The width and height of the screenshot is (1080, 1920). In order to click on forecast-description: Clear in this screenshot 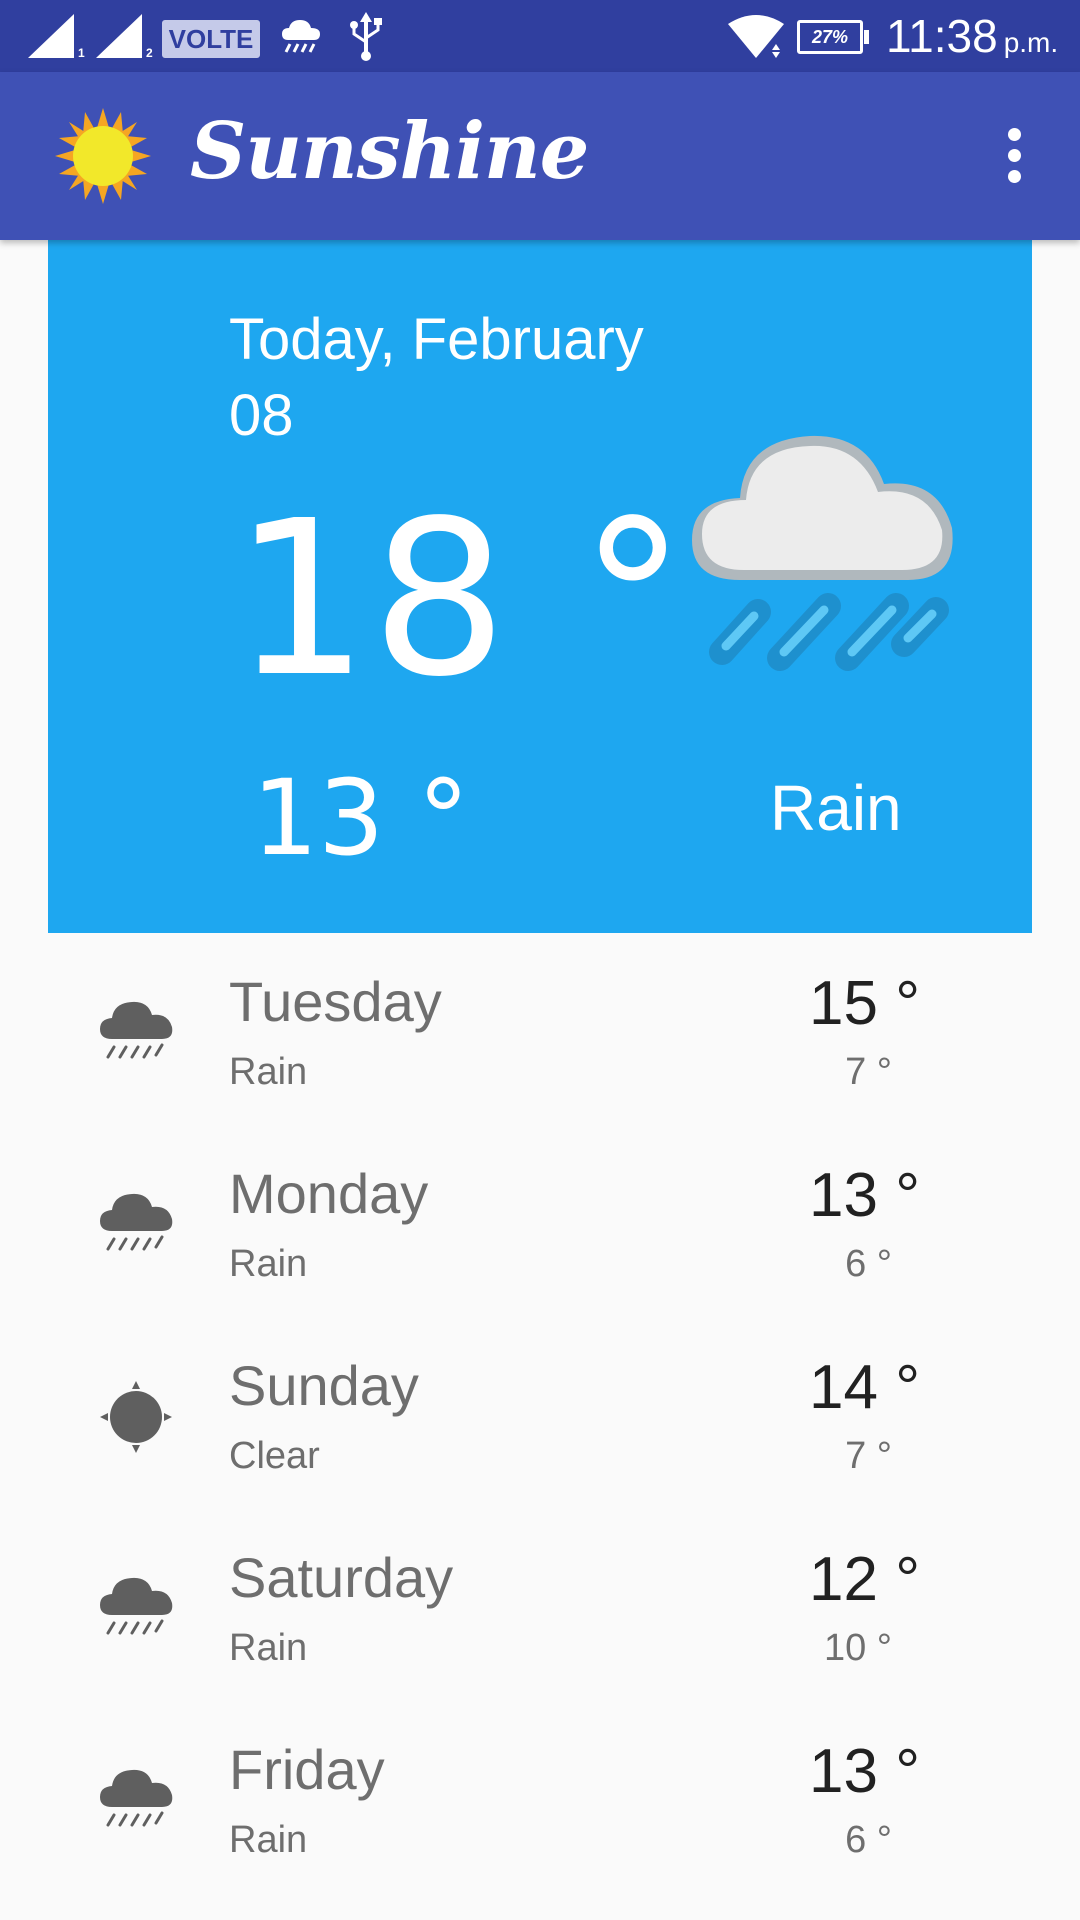, I will do `click(274, 1456)`.